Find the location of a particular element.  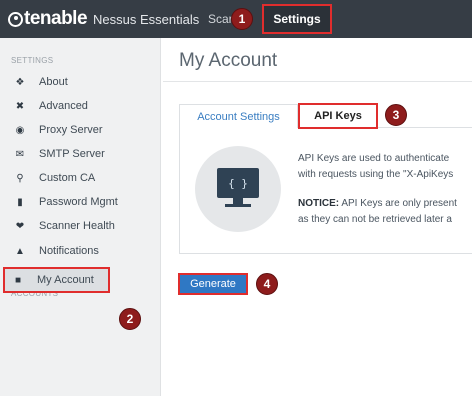

sidebar-item-label: My Account is located at coordinates (65, 280).